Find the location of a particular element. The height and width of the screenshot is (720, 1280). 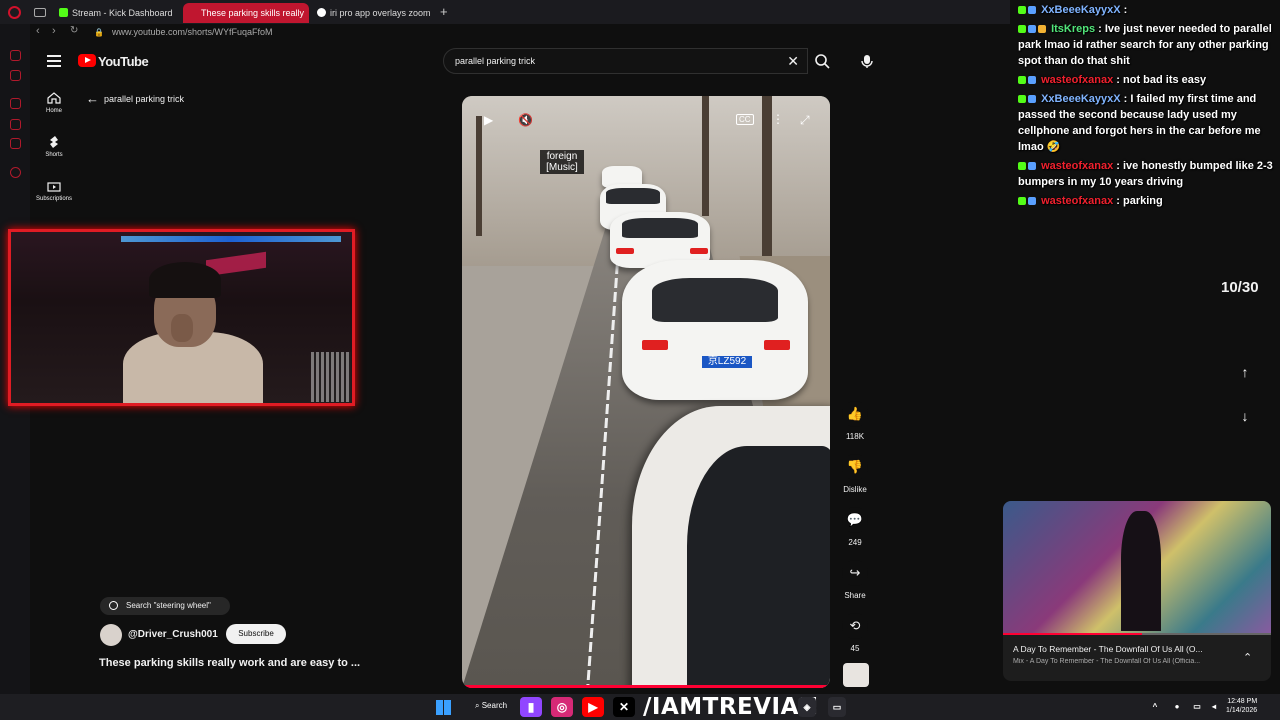

nav-home: Home is located at coordinates (54, 103).